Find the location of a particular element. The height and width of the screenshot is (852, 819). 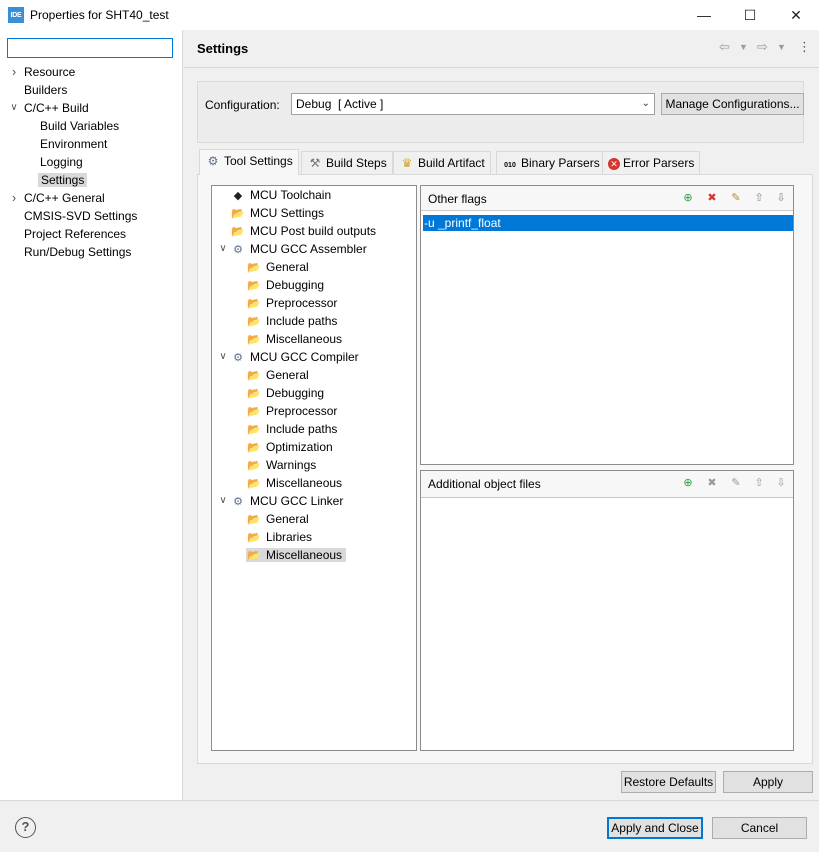

tree-item-label: MCU Settings is located at coordinates (287, 213).